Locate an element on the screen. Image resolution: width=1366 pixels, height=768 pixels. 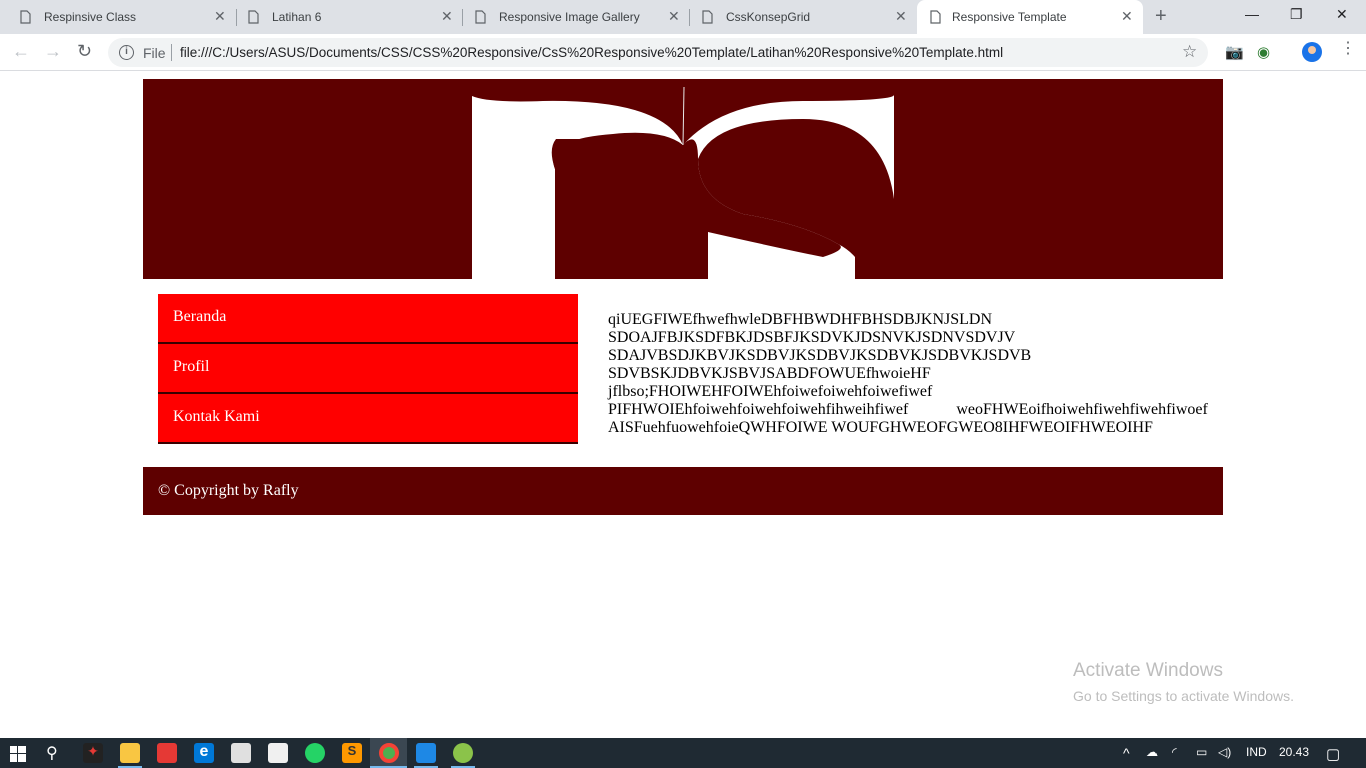
globe-extension-icon: ◉ is located at coordinates (1263, 52).